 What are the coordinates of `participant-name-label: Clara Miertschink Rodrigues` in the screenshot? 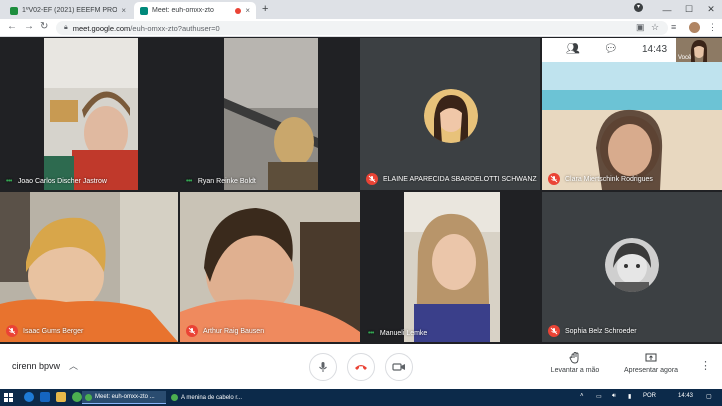 It's located at (600, 179).